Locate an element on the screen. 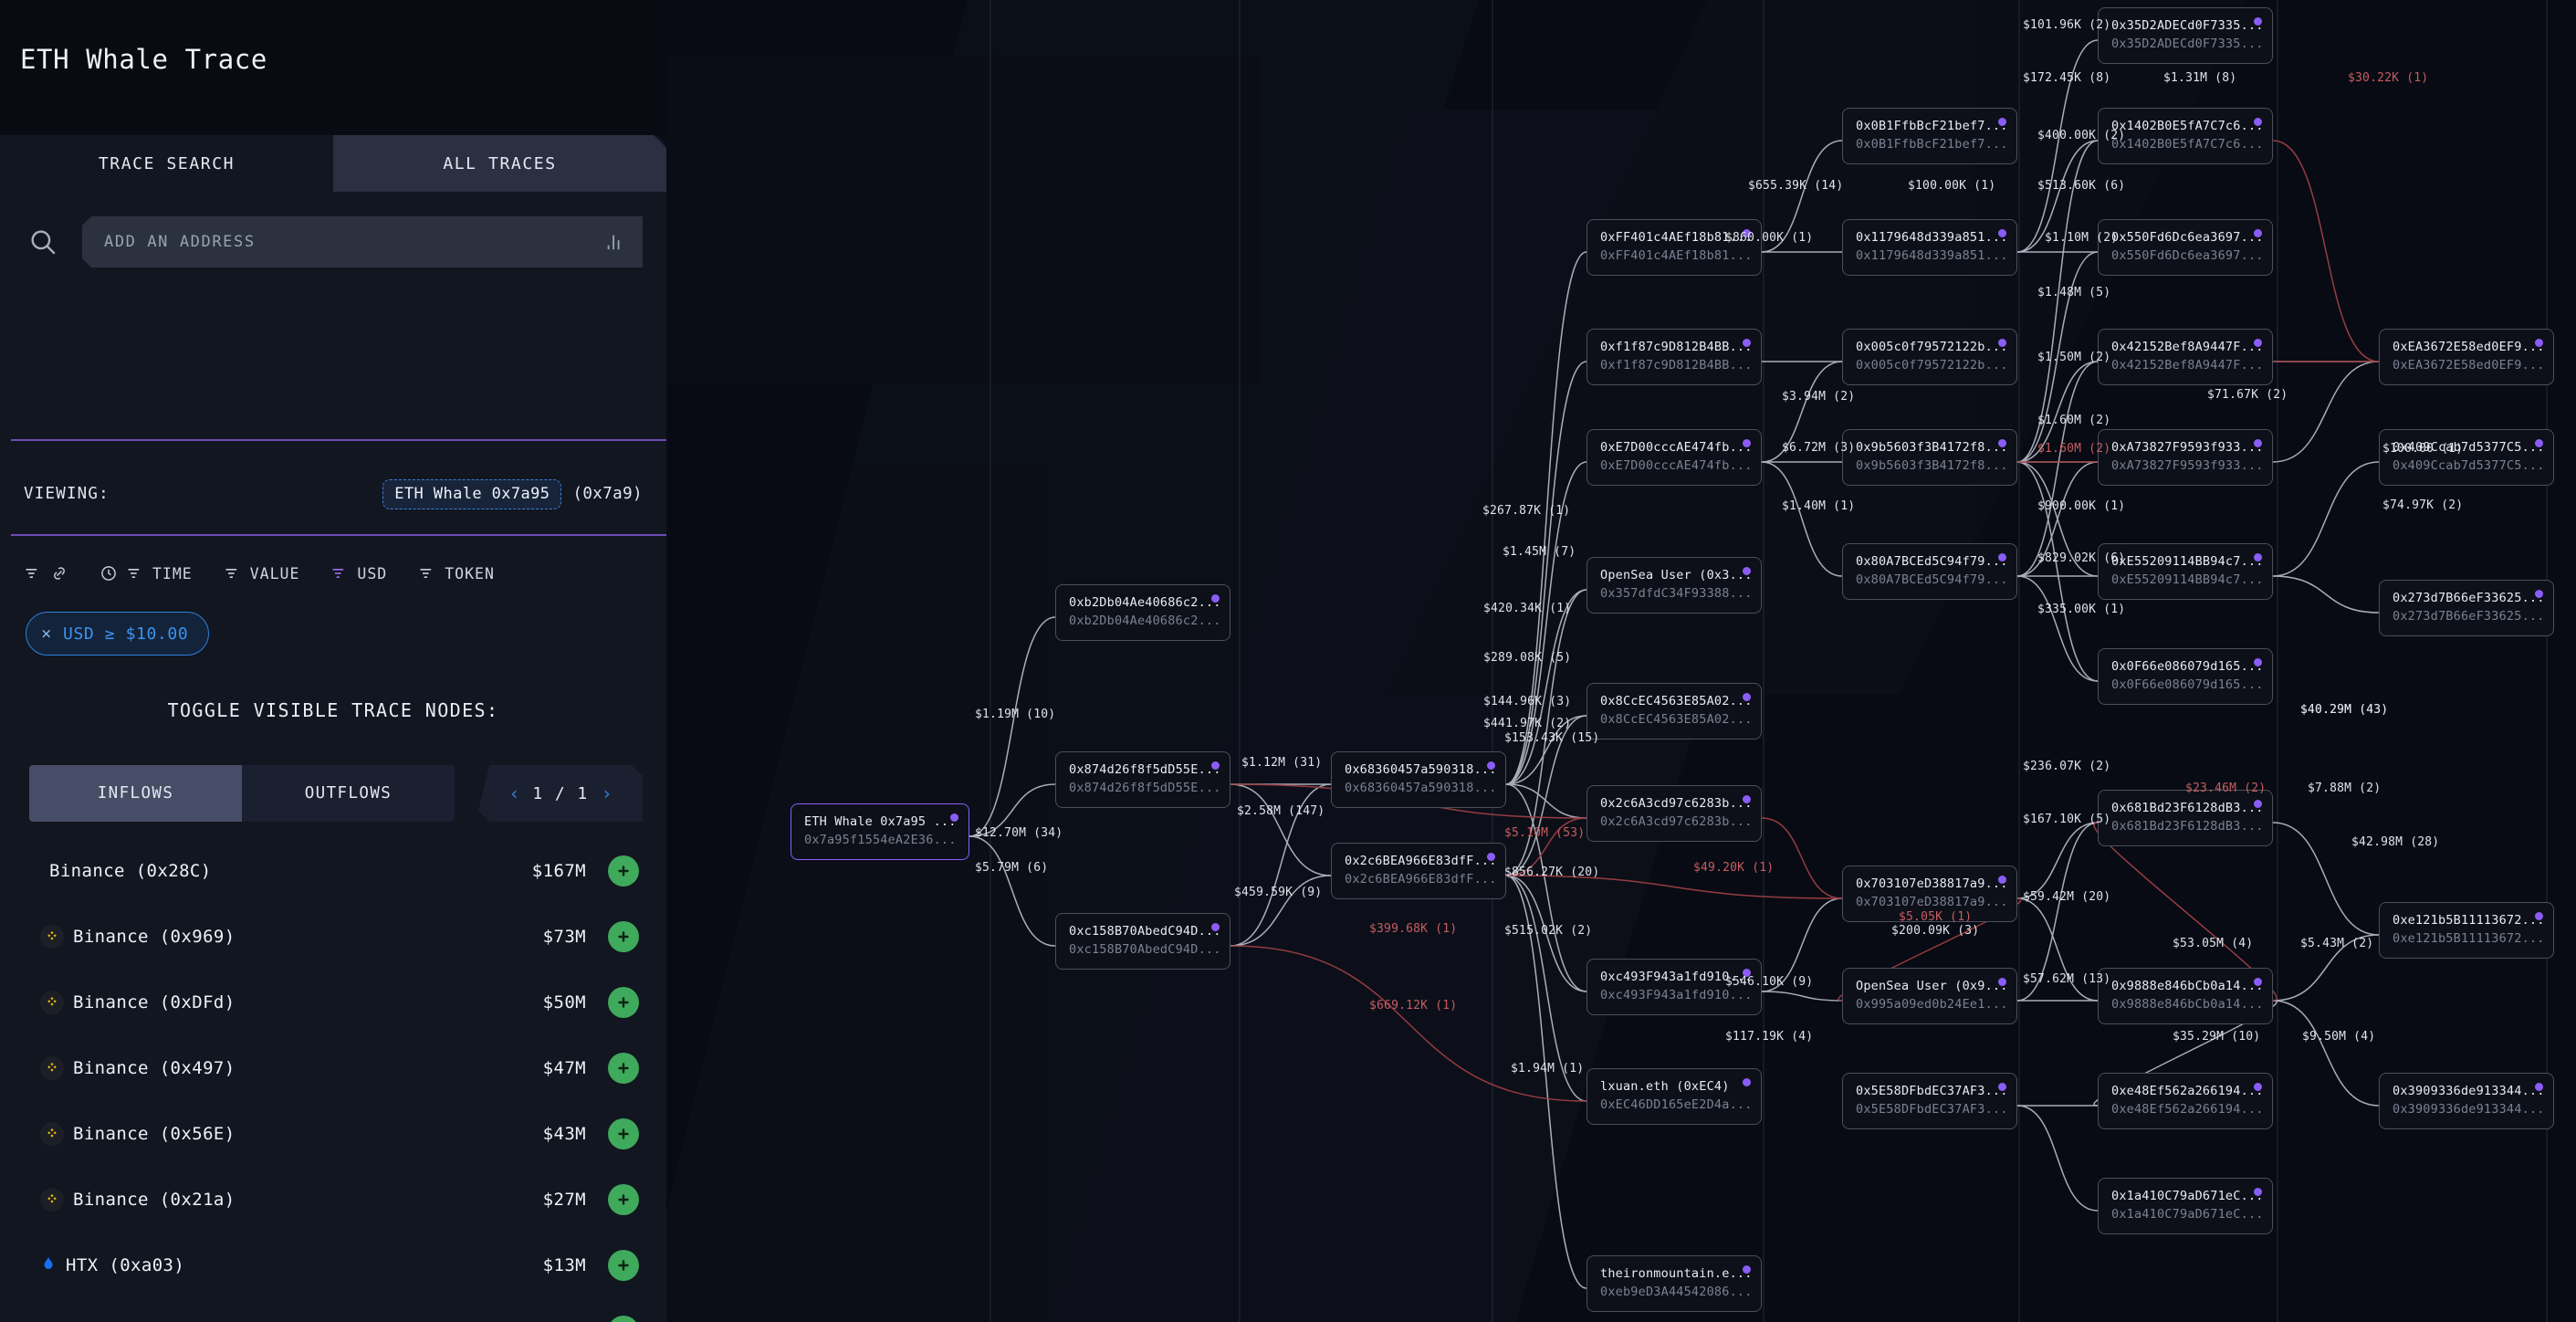 This screenshot has width=2576, height=1322. list-item: Binance (0x969) $73M is located at coordinates (333, 937).